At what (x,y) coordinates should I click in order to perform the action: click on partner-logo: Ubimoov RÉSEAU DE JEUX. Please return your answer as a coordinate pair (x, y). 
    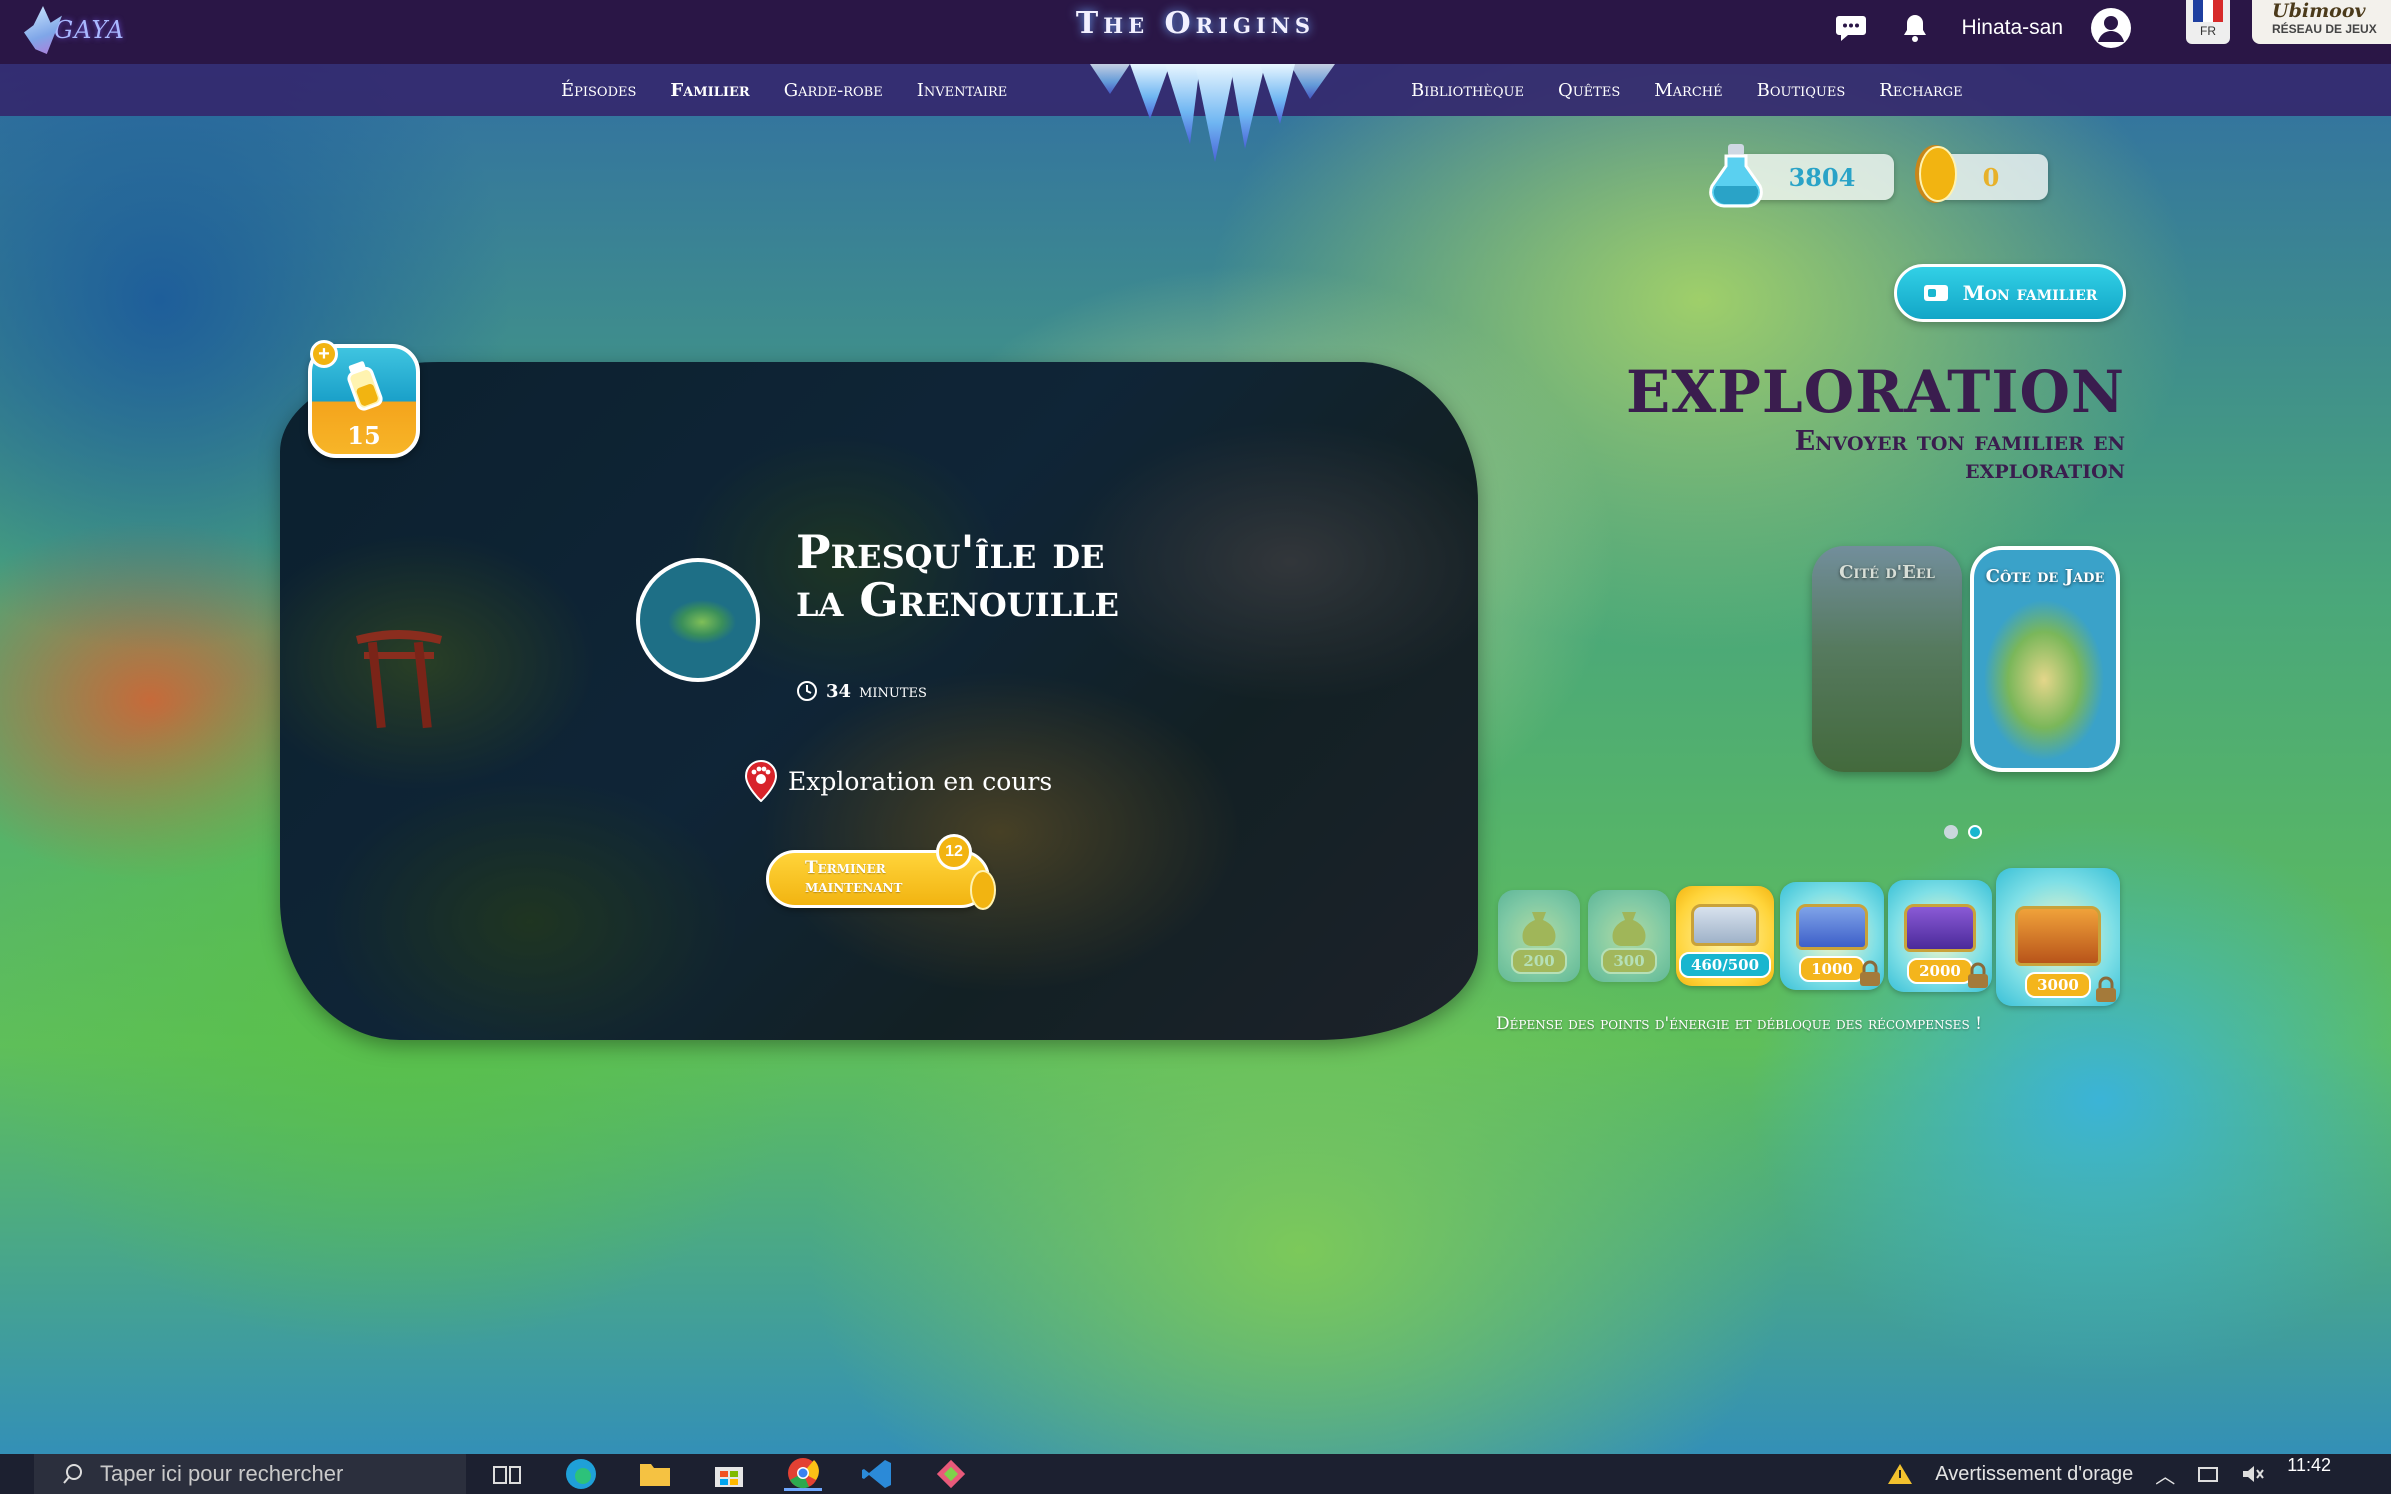
    Looking at the image, I should click on (2321, 22).